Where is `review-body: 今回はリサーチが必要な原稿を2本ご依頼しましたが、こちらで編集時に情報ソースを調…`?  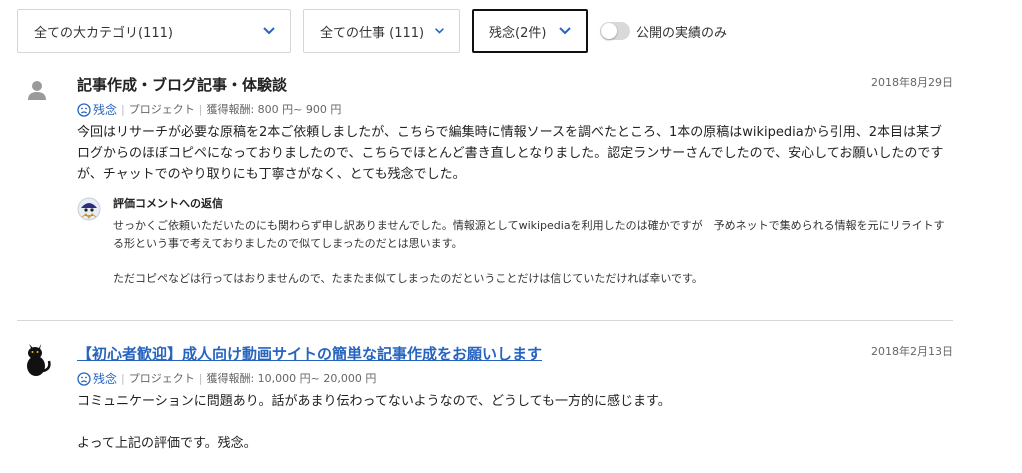
review-body: 今回はリサーチが必要な原稿を2本ご依頼しましたが、こちらで編集時に情報ソースを調… is located at coordinates (515, 153).